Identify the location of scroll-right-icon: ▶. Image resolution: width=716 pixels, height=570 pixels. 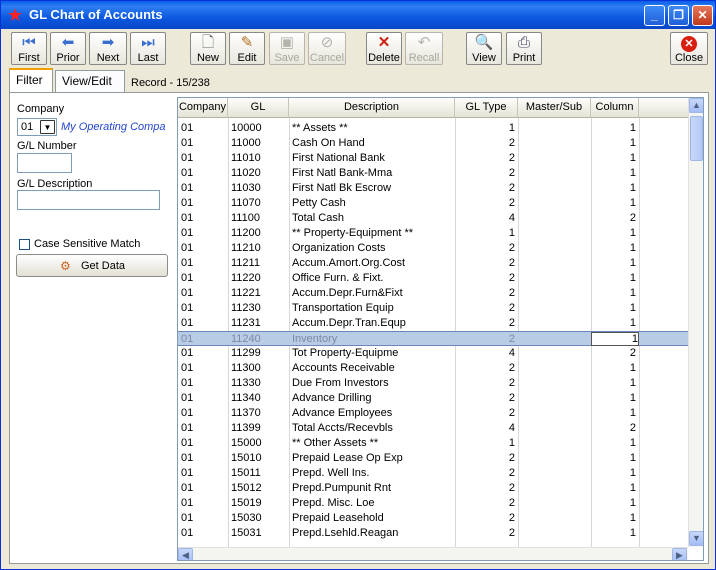
(679, 554).